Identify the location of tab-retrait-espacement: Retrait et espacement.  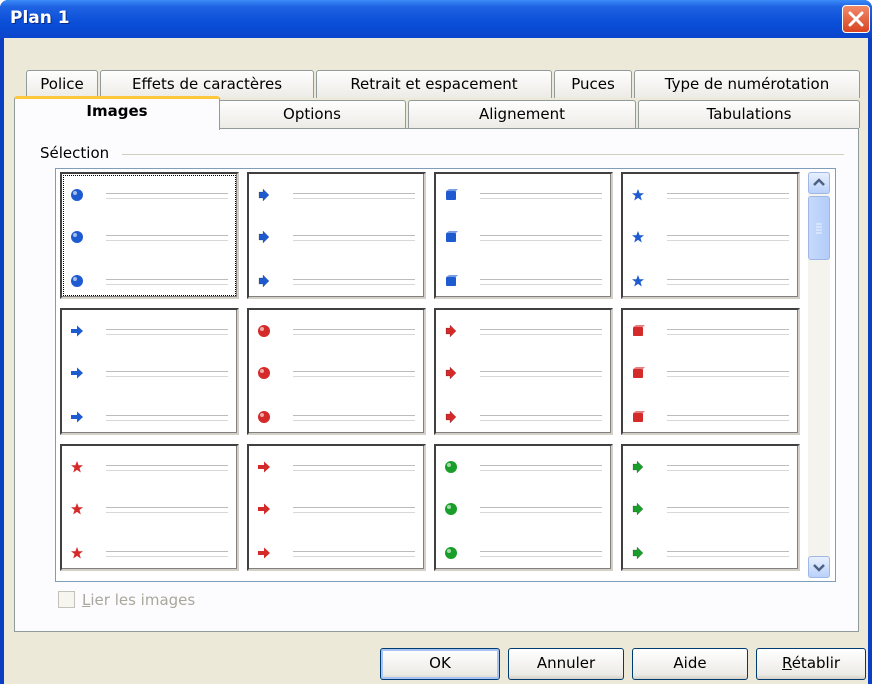
(434, 84).